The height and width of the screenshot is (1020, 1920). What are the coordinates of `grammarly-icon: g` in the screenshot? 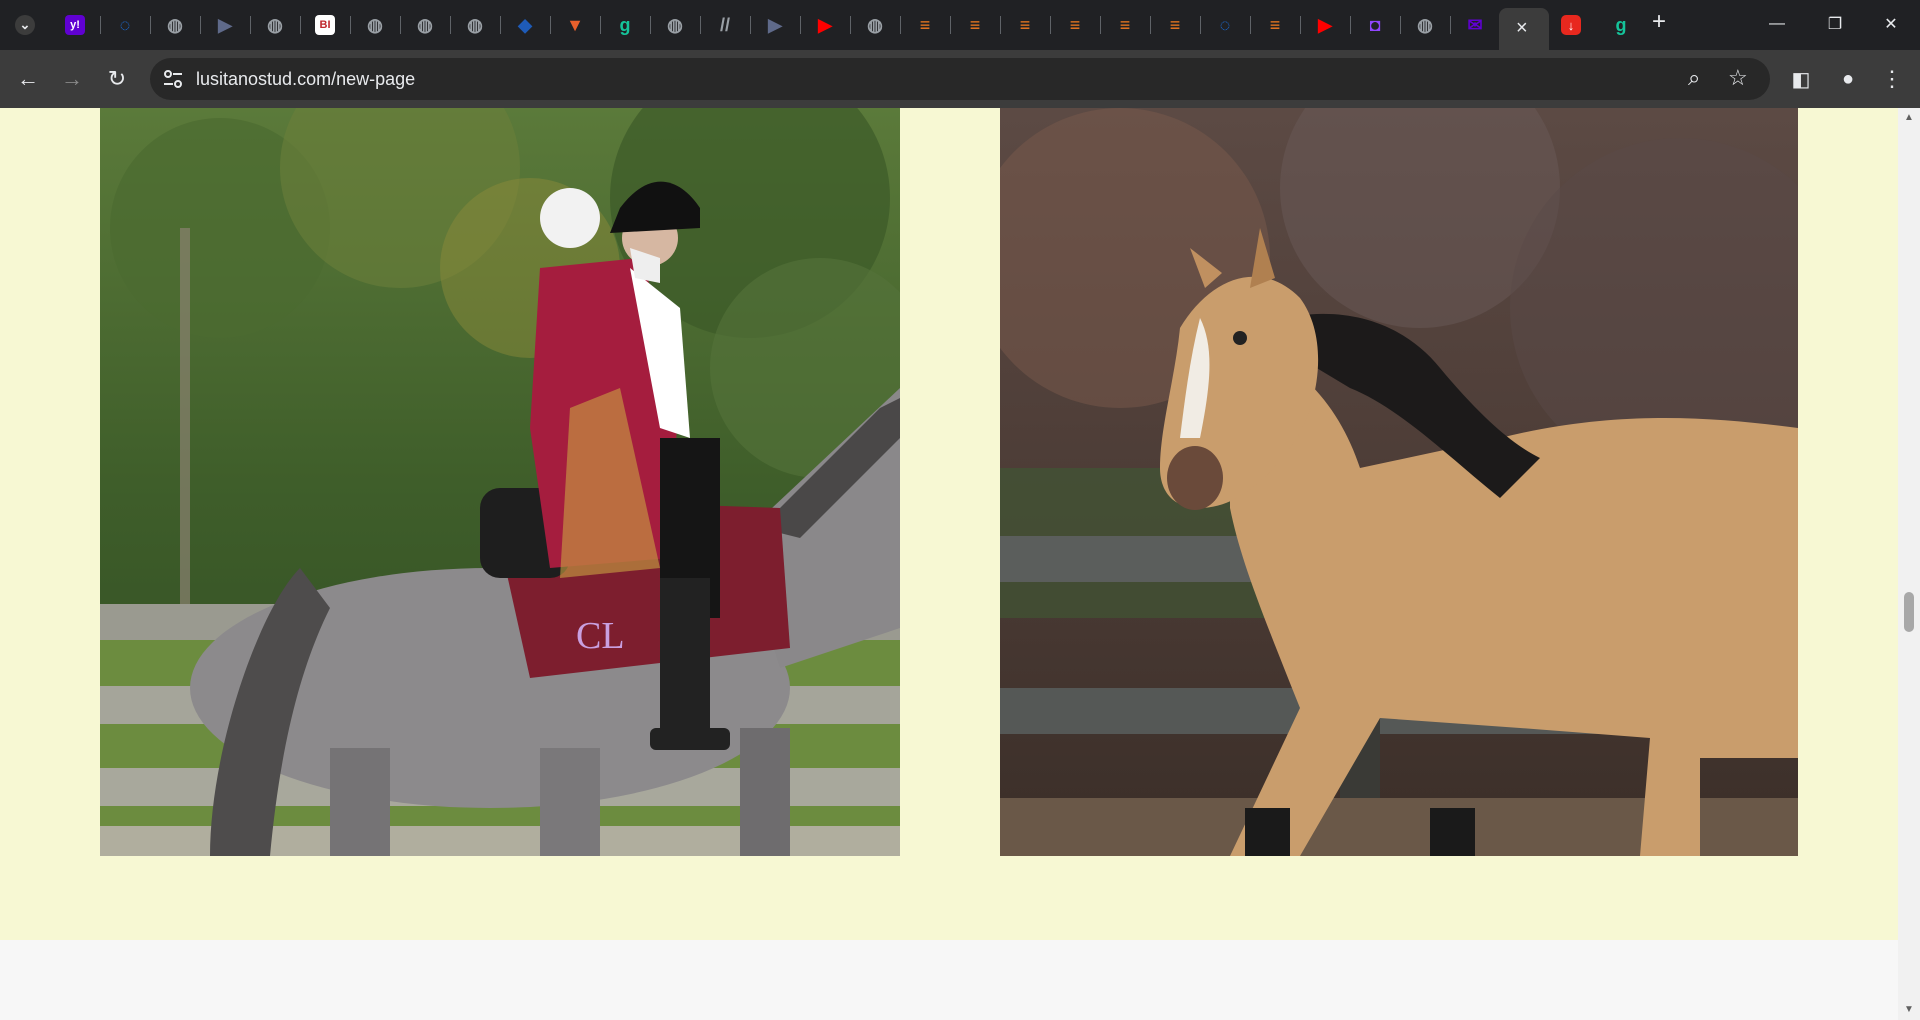 It's located at (625, 24).